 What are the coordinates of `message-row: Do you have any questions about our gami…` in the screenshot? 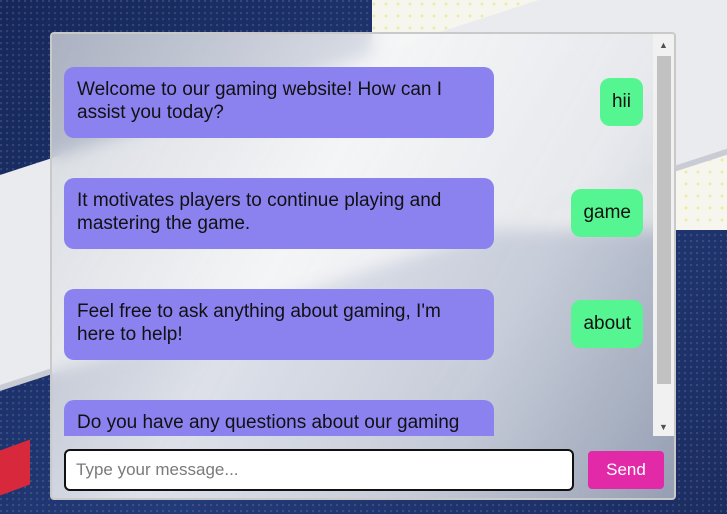 It's located at (353, 401).